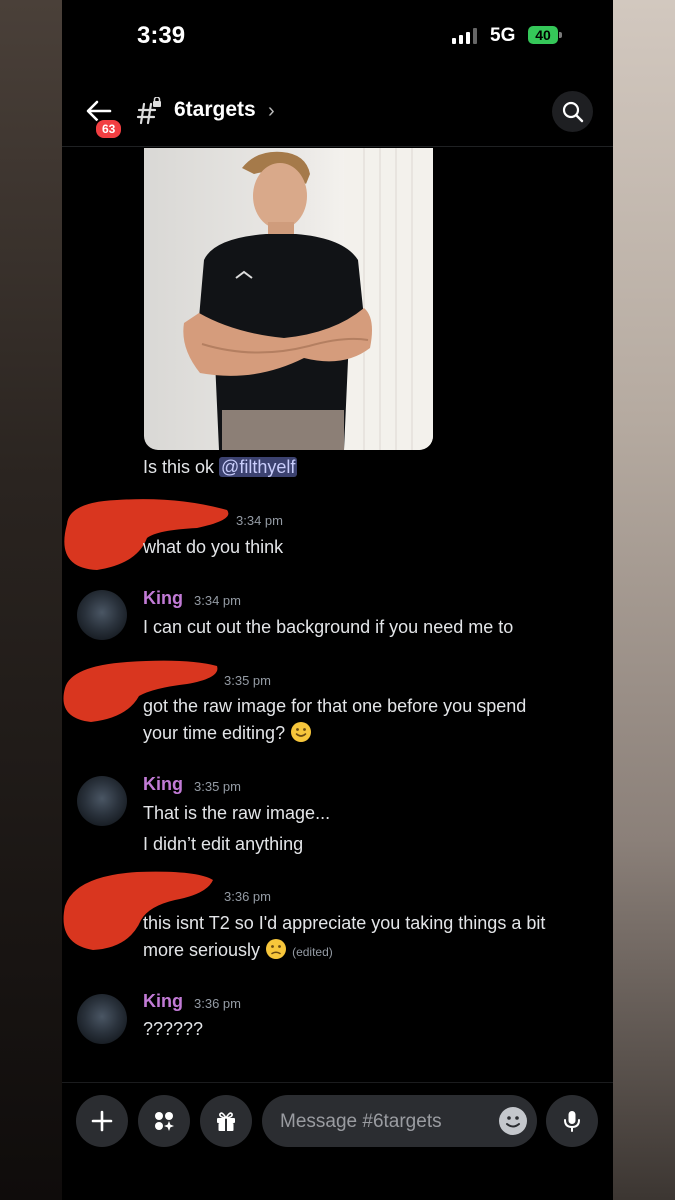 Image resolution: width=675 pixels, height=1200 pixels. Describe the element at coordinates (503, 35) in the screenshot. I see `network-type: 5G` at that location.